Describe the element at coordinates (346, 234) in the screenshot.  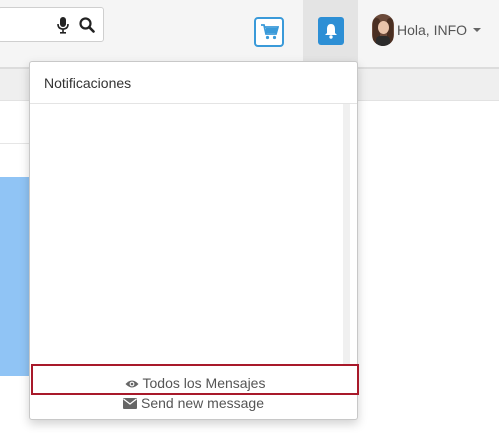
I see `scrollbar` at that location.